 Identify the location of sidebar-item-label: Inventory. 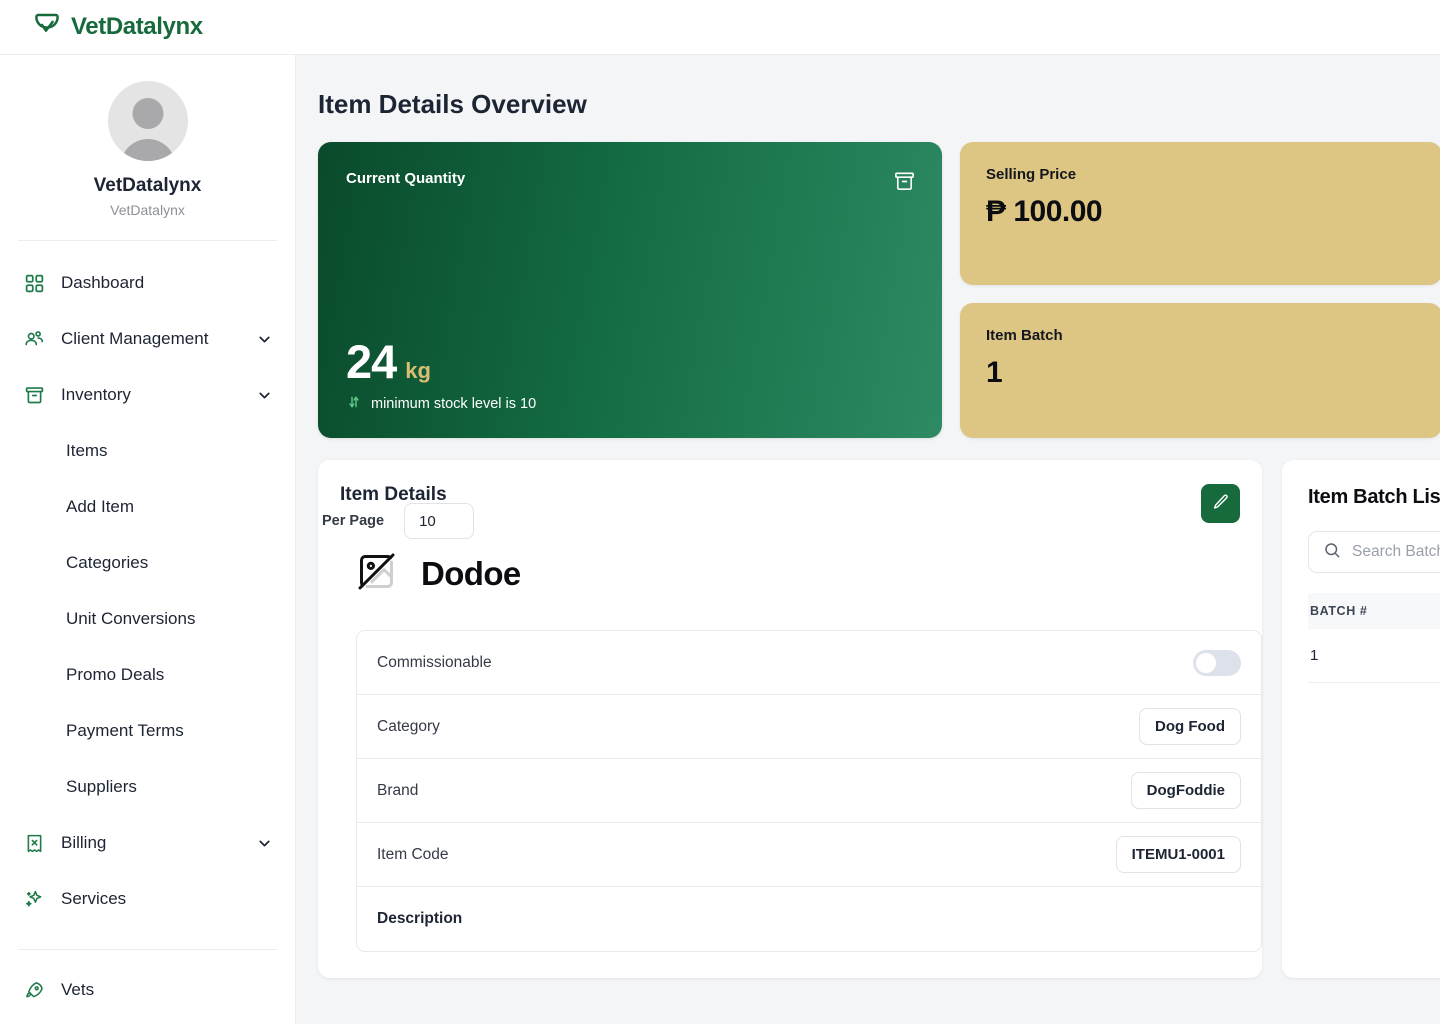
(96, 394).